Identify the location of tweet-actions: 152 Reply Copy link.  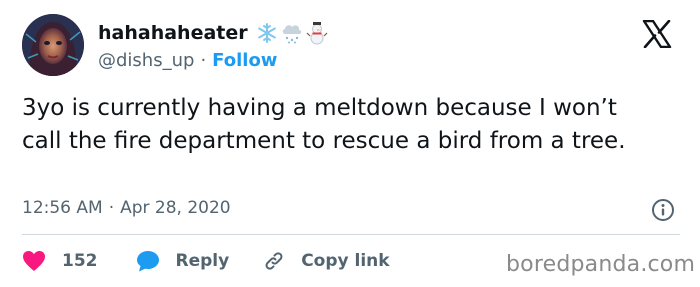
(206, 261).